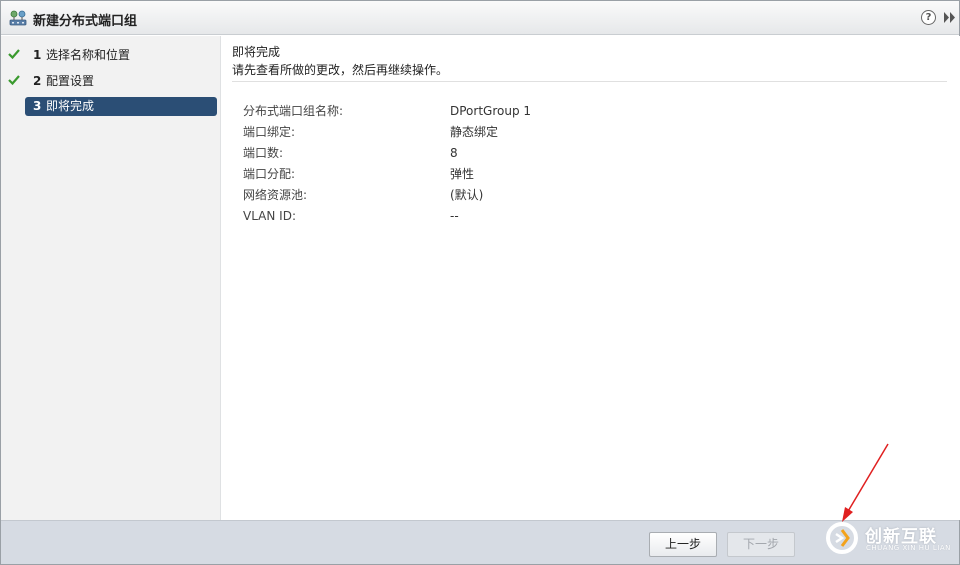  I want to click on summary-key: VLAN ID:, so click(269, 216).